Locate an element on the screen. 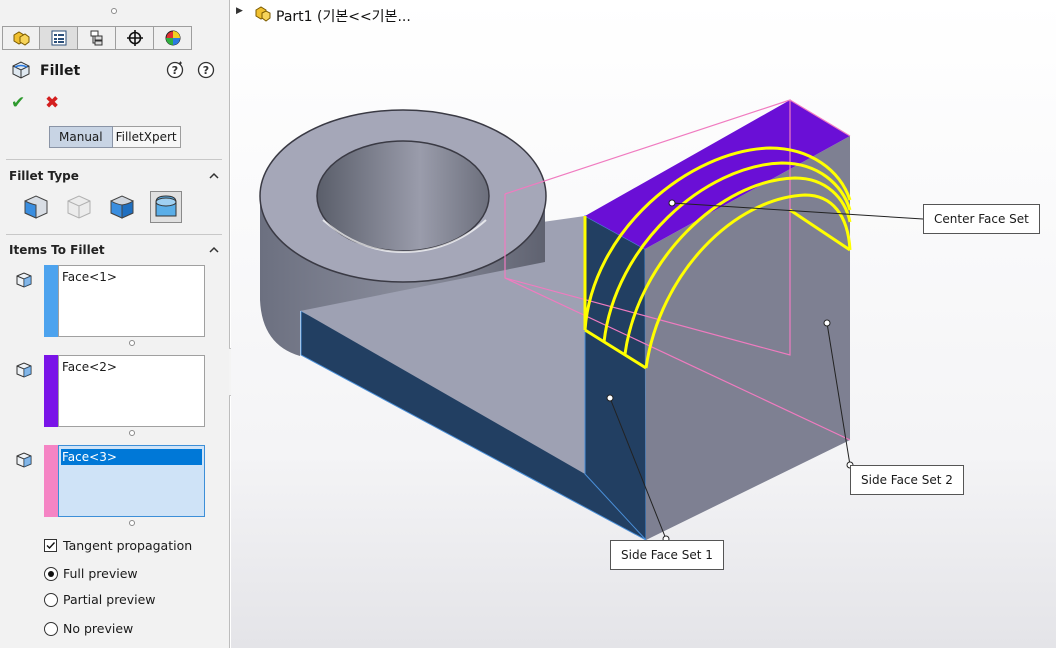 The width and height of the screenshot is (1056, 648). feature-title: Fillet is located at coordinates (60, 71).